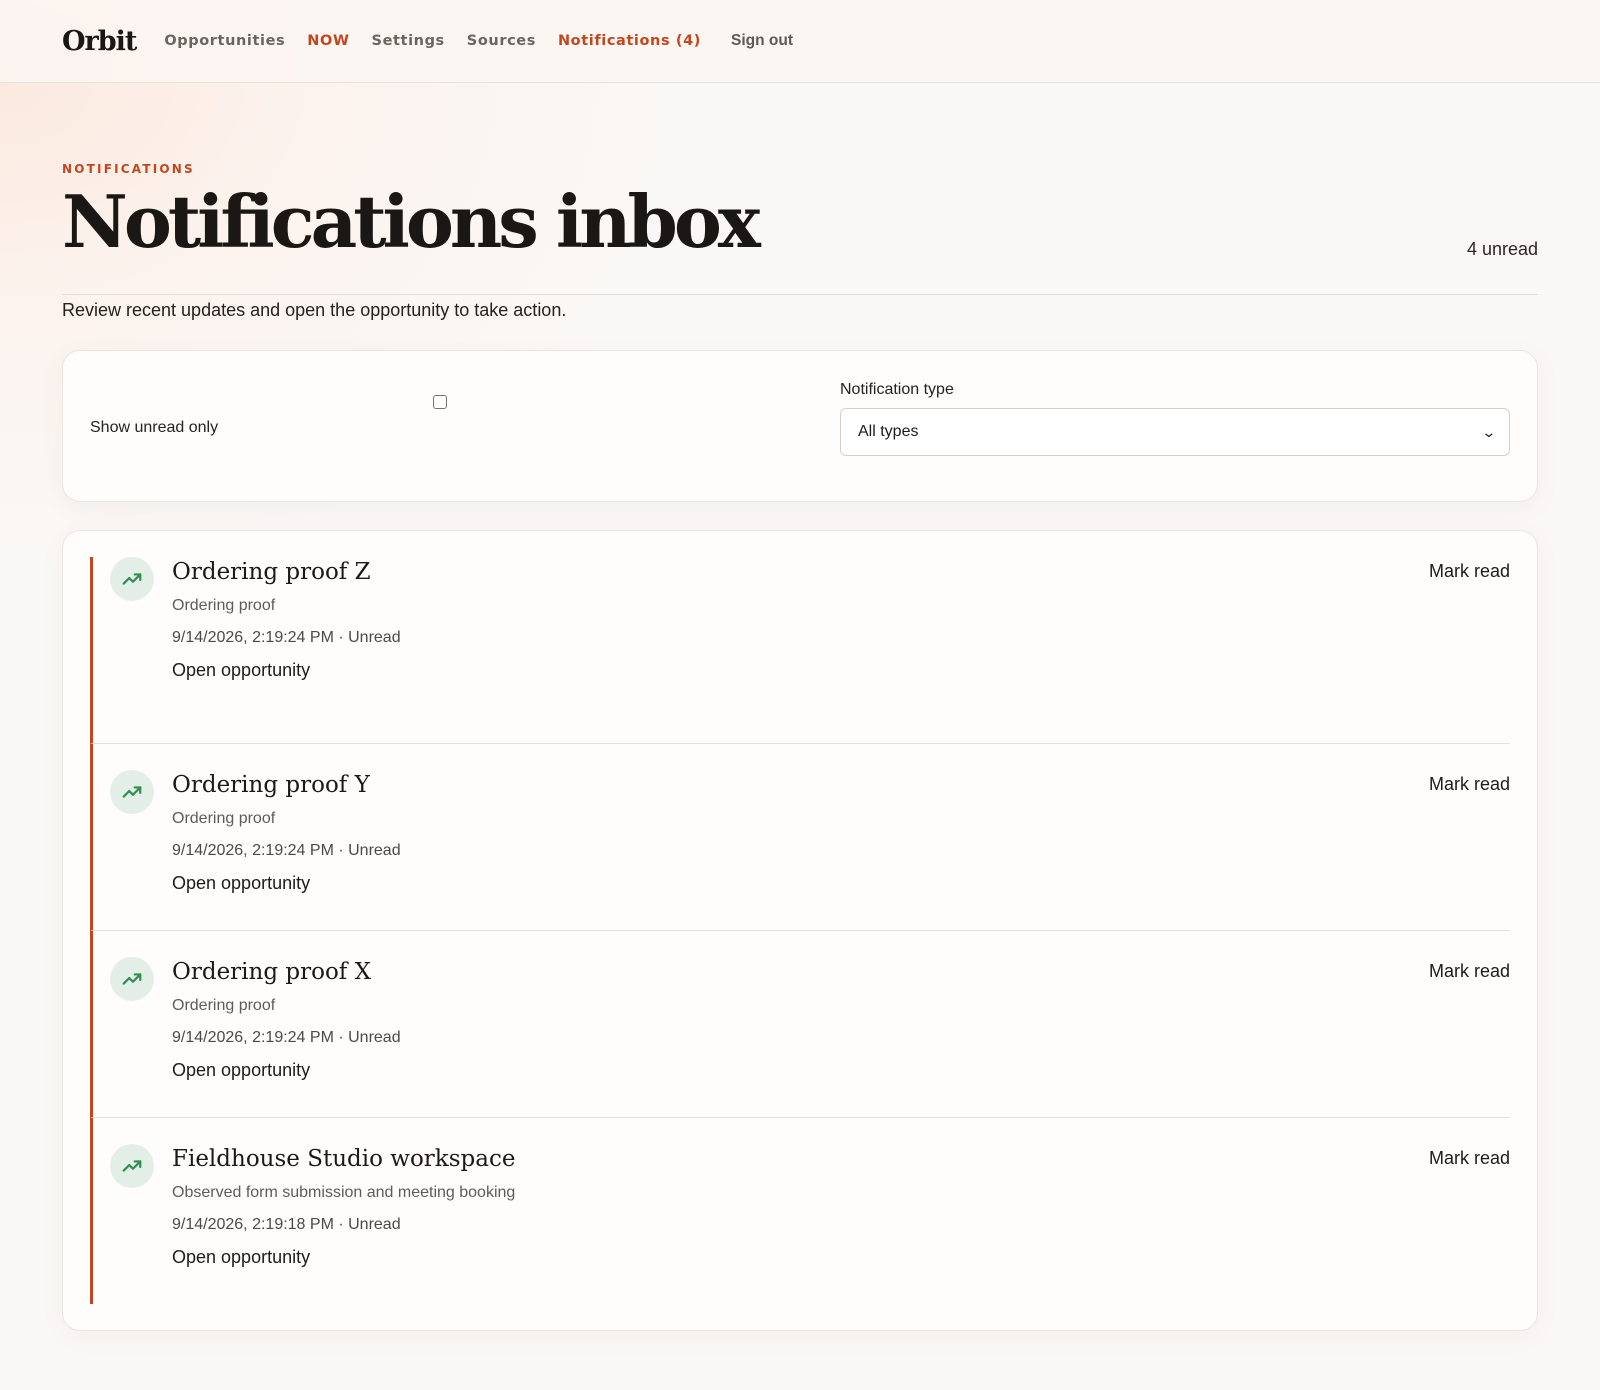 The height and width of the screenshot is (1390, 1600). I want to click on logo: Orbit, so click(99, 41).